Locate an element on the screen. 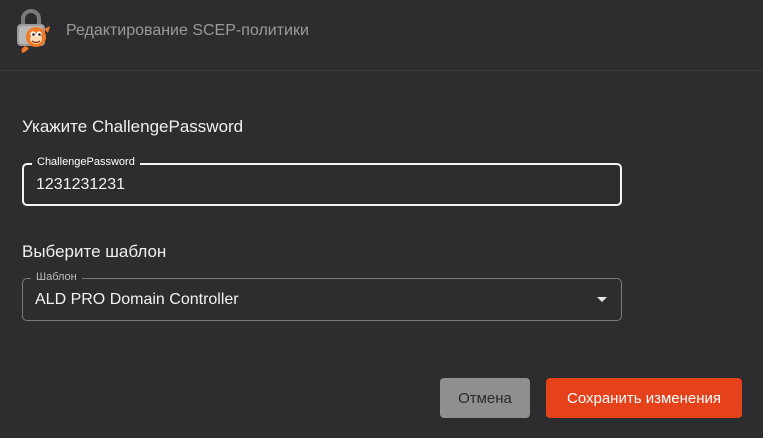 Image resolution: width=763 pixels, height=438 pixels. lock-mascot-icon is located at coordinates (33, 31).